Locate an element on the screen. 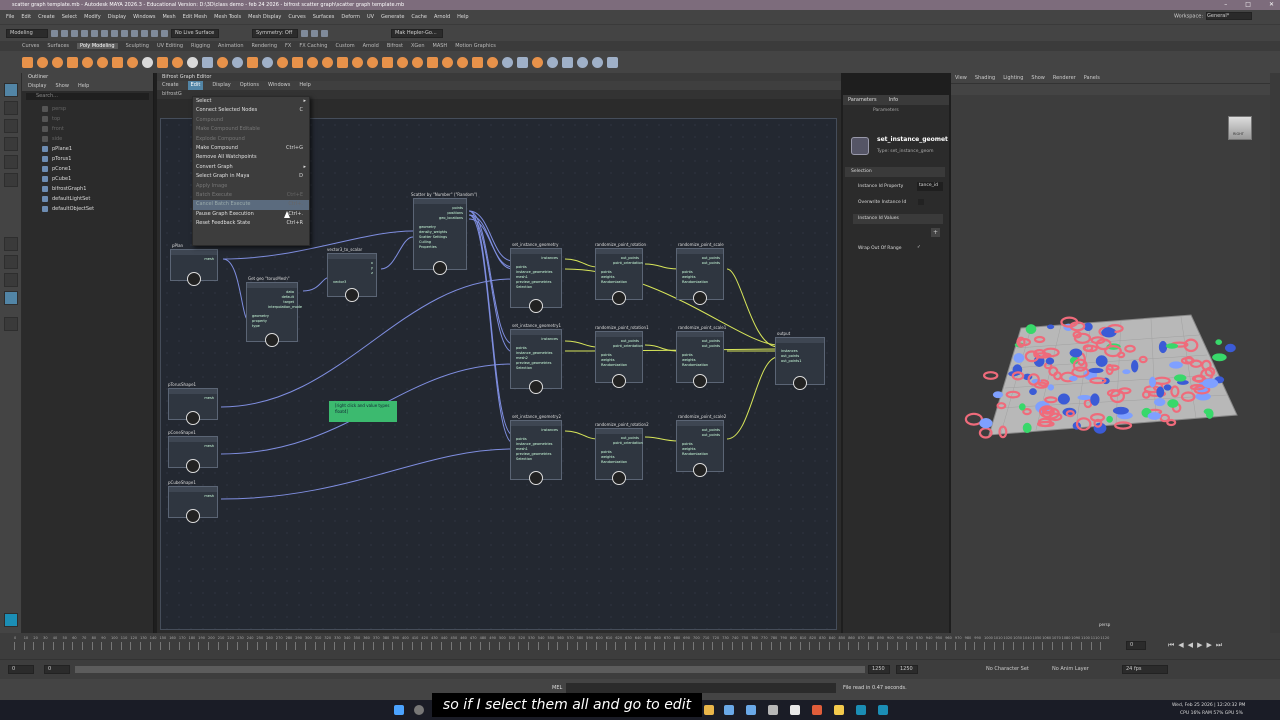  menu-select: Select is located at coordinates (69, 17).